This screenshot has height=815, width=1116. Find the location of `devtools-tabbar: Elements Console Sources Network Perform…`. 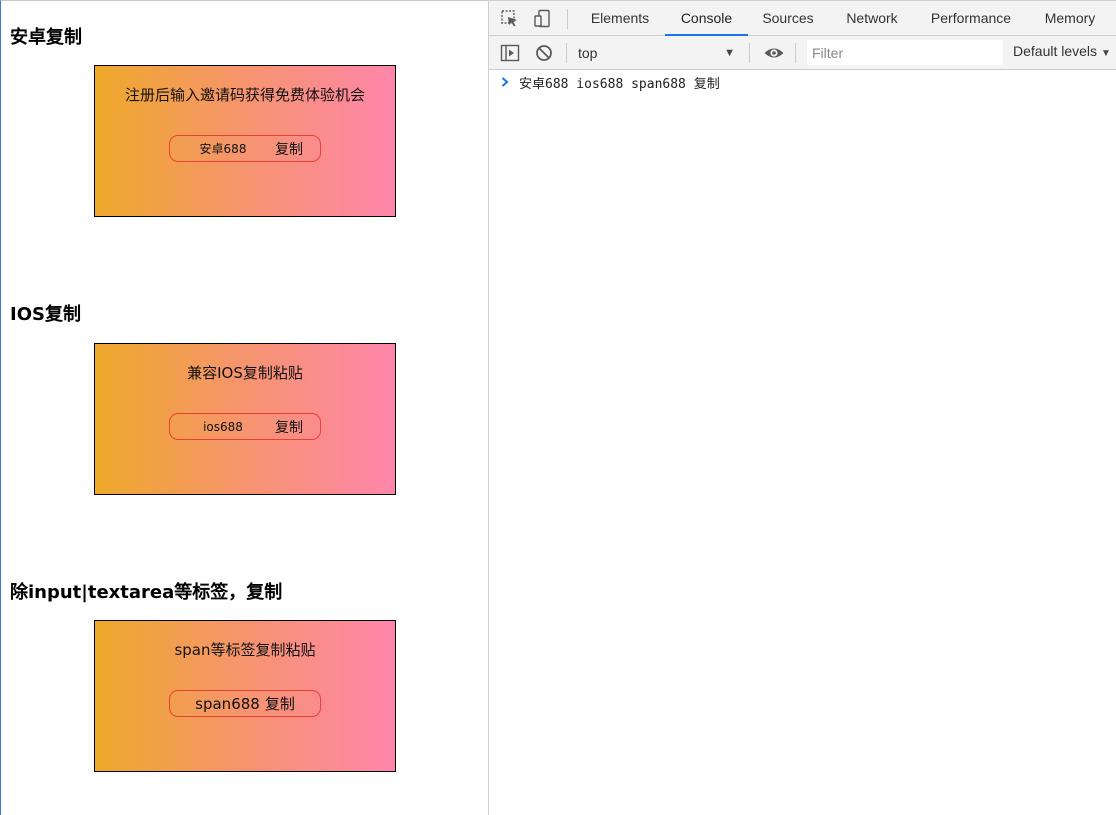

devtools-tabbar: Elements Console Sources Network Perform… is located at coordinates (802, 18).